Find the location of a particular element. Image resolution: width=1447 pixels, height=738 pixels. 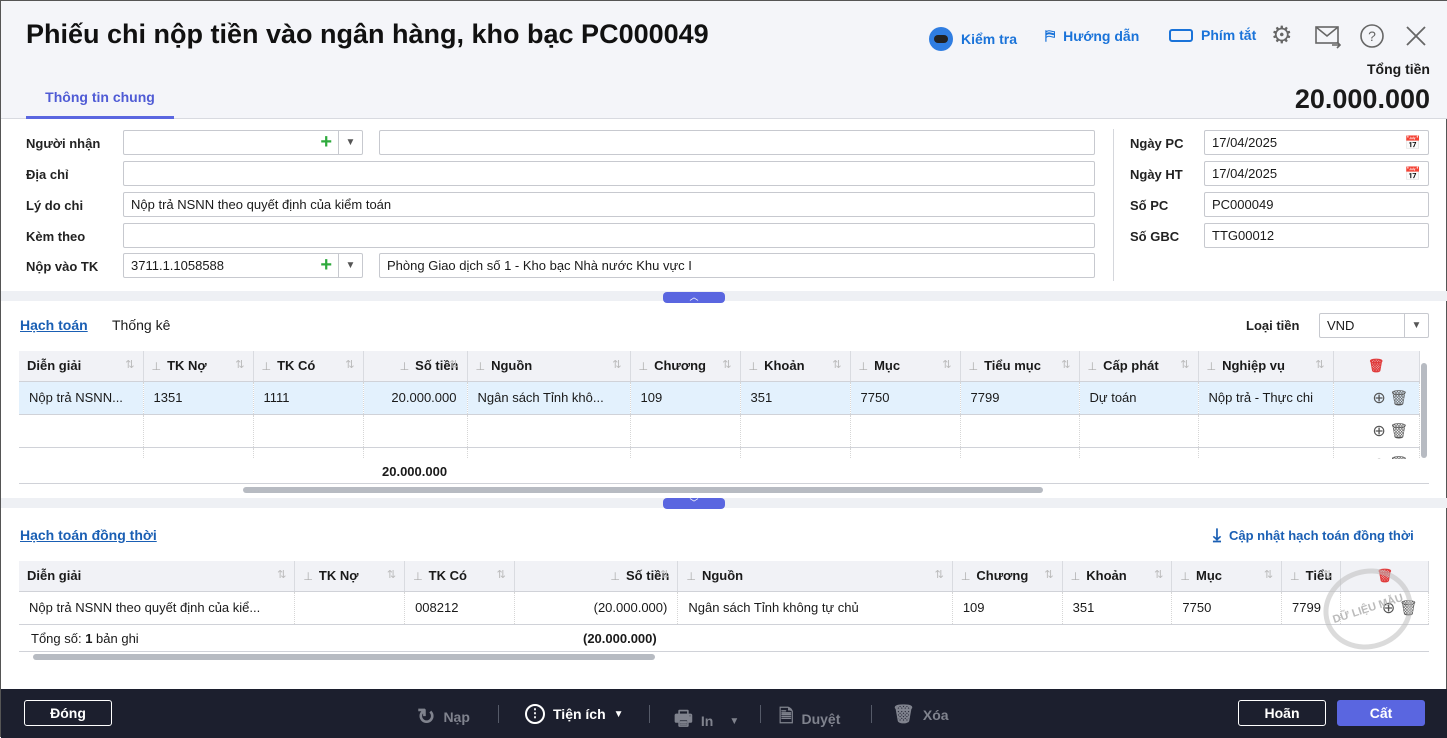

date-pc-input: 17/04/2025 📅 is located at coordinates (1316, 142).